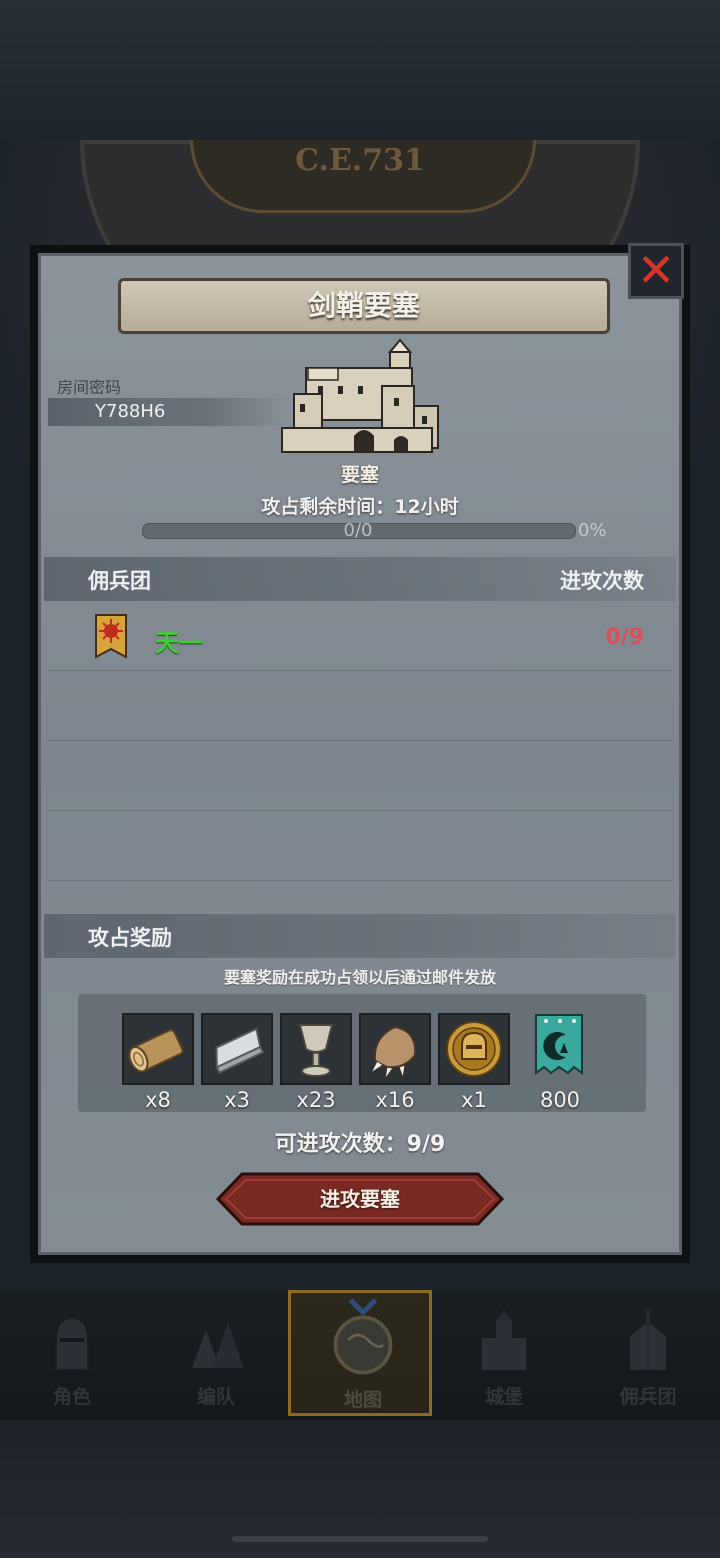  Describe the element at coordinates (474, 1100) in the screenshot. I see `reward-qty: x1` at that location.